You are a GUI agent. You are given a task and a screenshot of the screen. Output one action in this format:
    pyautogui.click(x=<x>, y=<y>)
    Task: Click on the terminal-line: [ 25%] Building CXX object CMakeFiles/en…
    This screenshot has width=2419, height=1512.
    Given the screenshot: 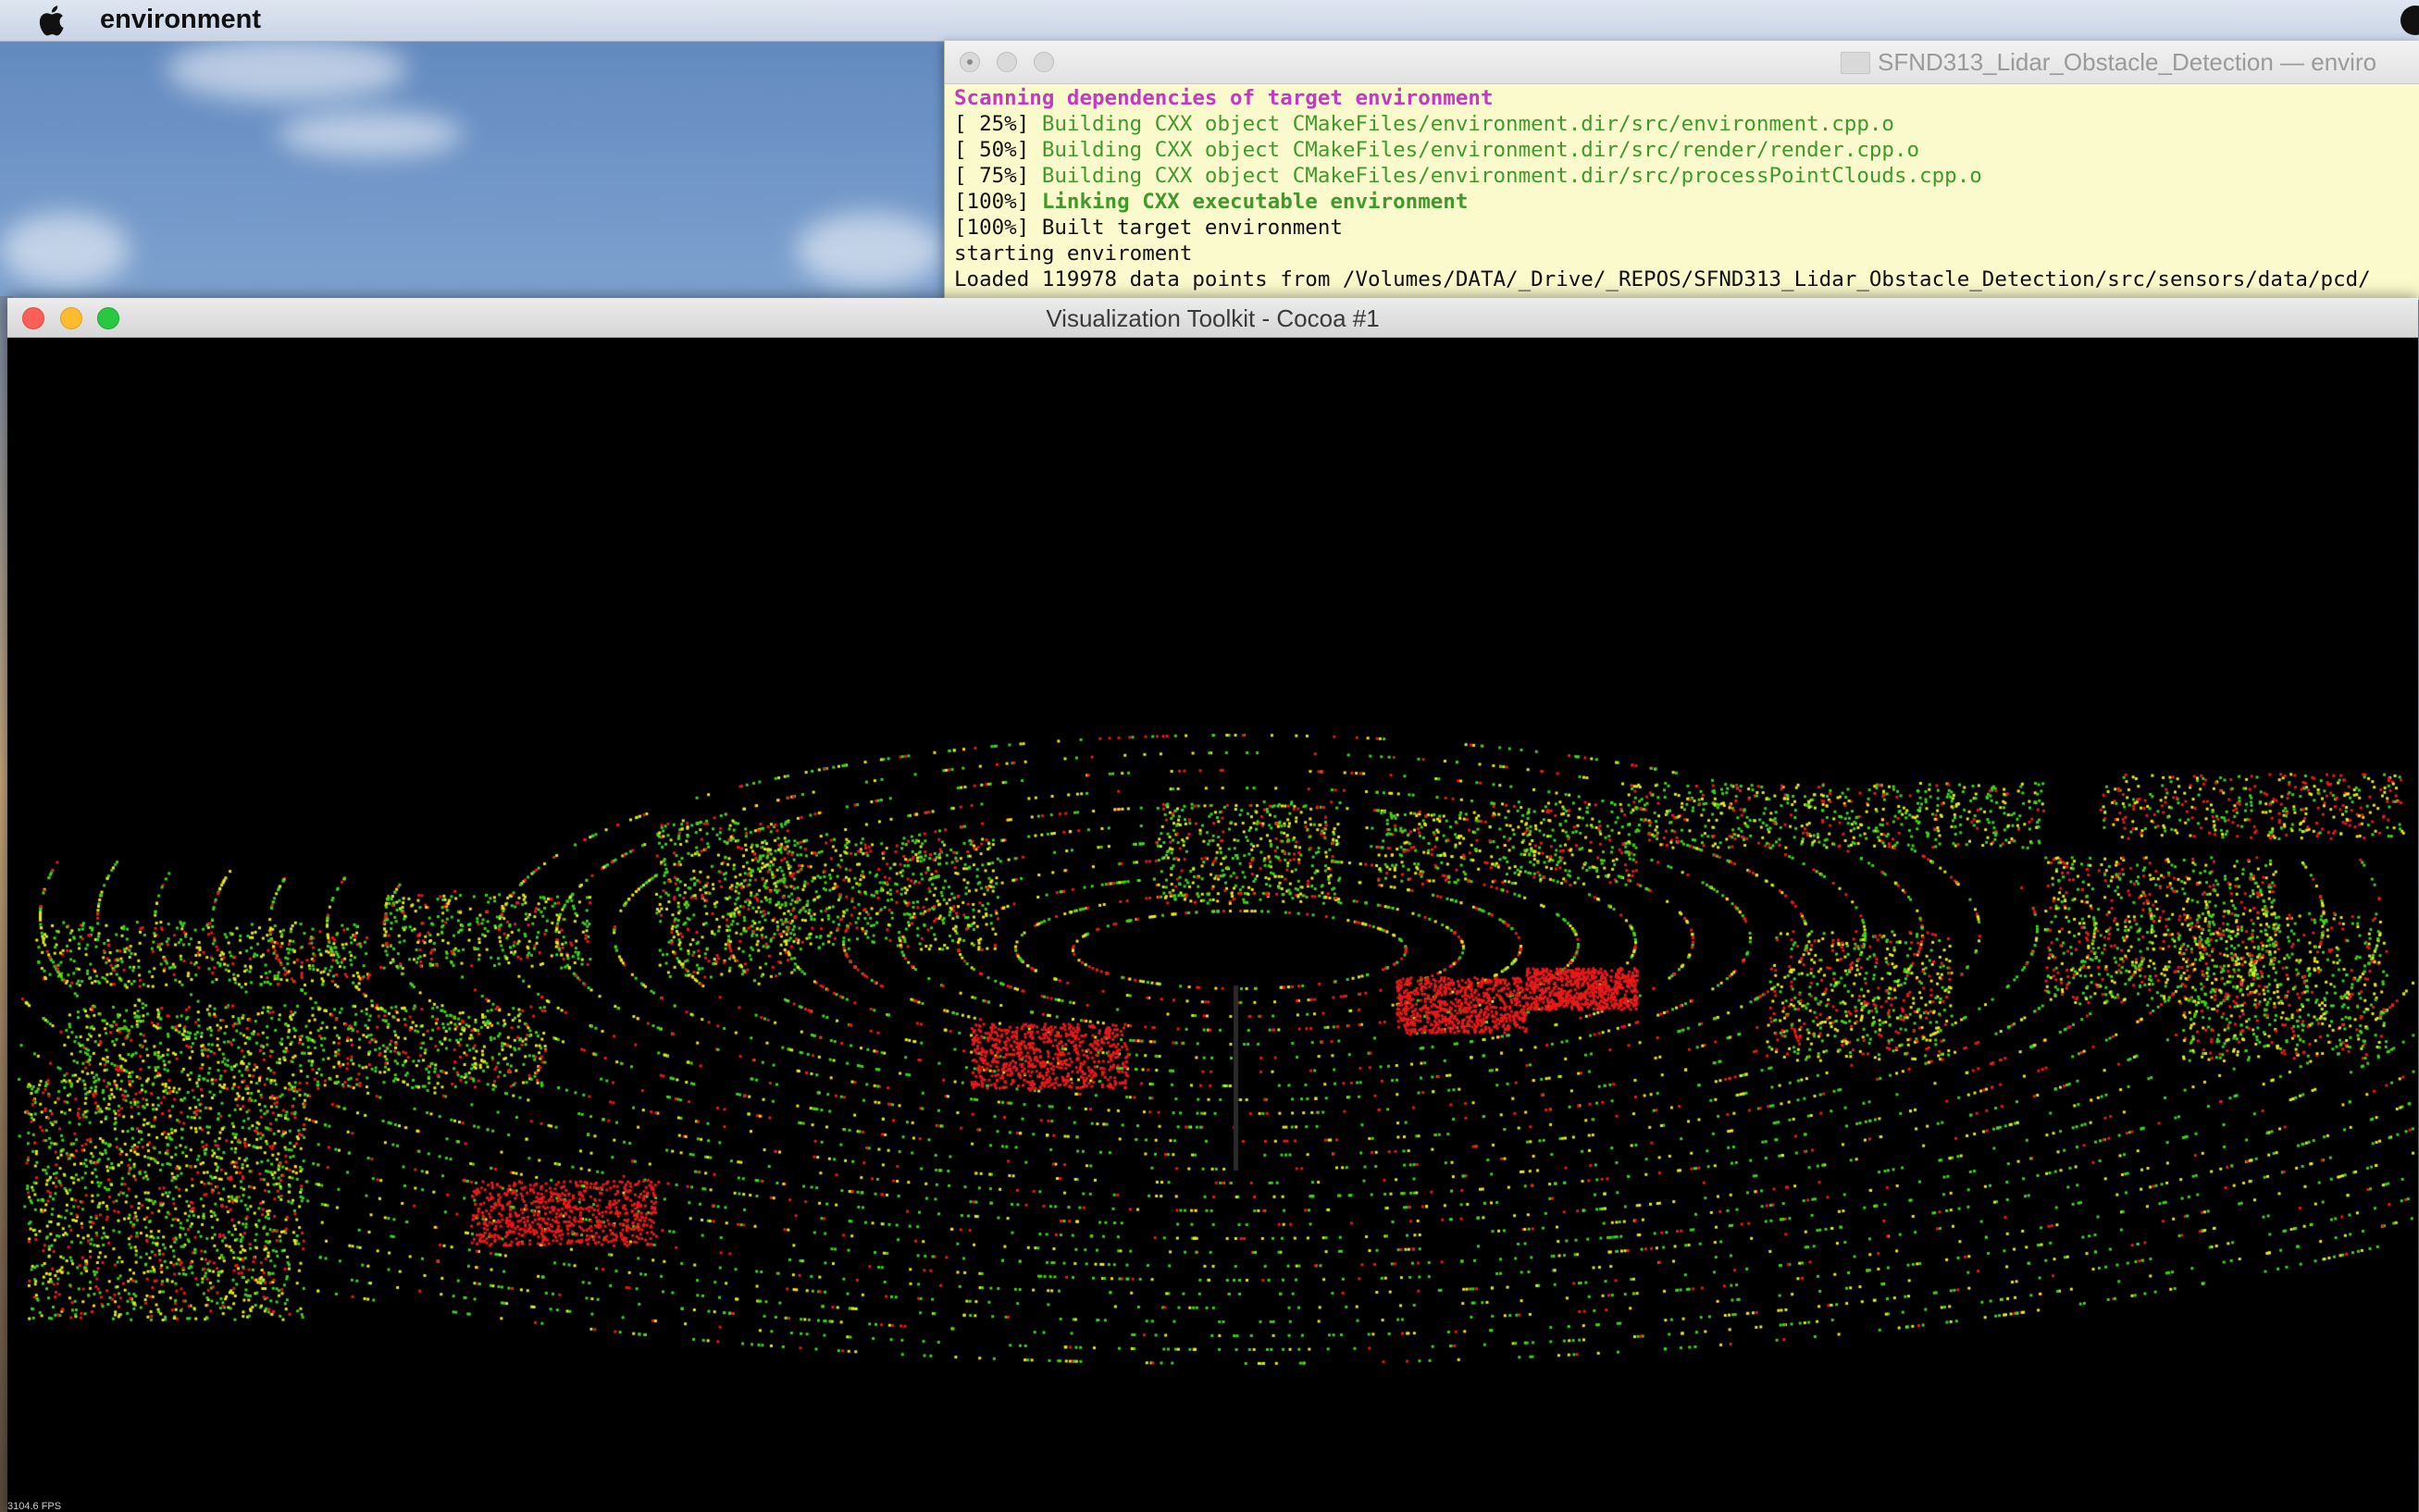 What is the action you would take?
    pyautogui.click(x=1424, y=124)
    